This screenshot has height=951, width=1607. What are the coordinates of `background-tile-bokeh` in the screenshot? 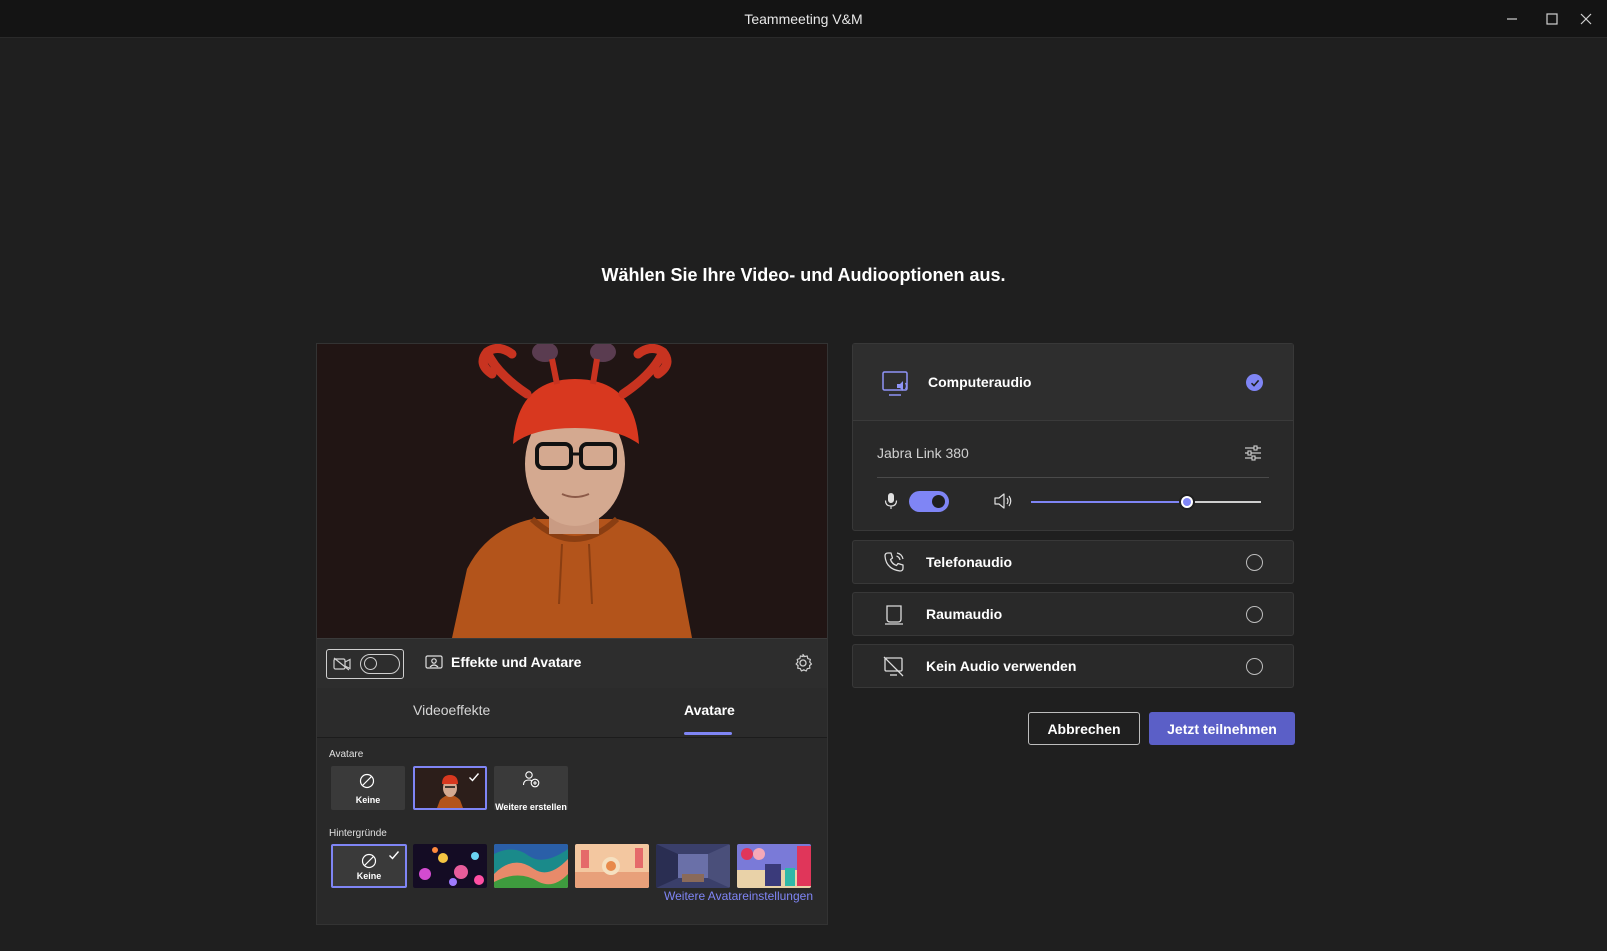 It's located at (450, 866).